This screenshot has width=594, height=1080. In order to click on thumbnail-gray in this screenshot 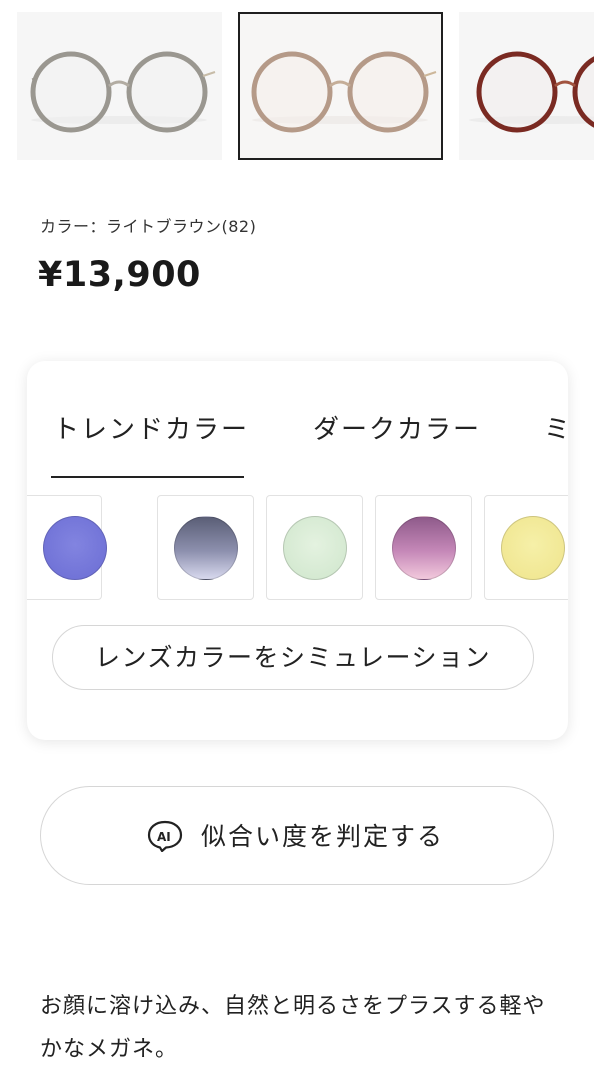, I will do `click(119, 86)`.